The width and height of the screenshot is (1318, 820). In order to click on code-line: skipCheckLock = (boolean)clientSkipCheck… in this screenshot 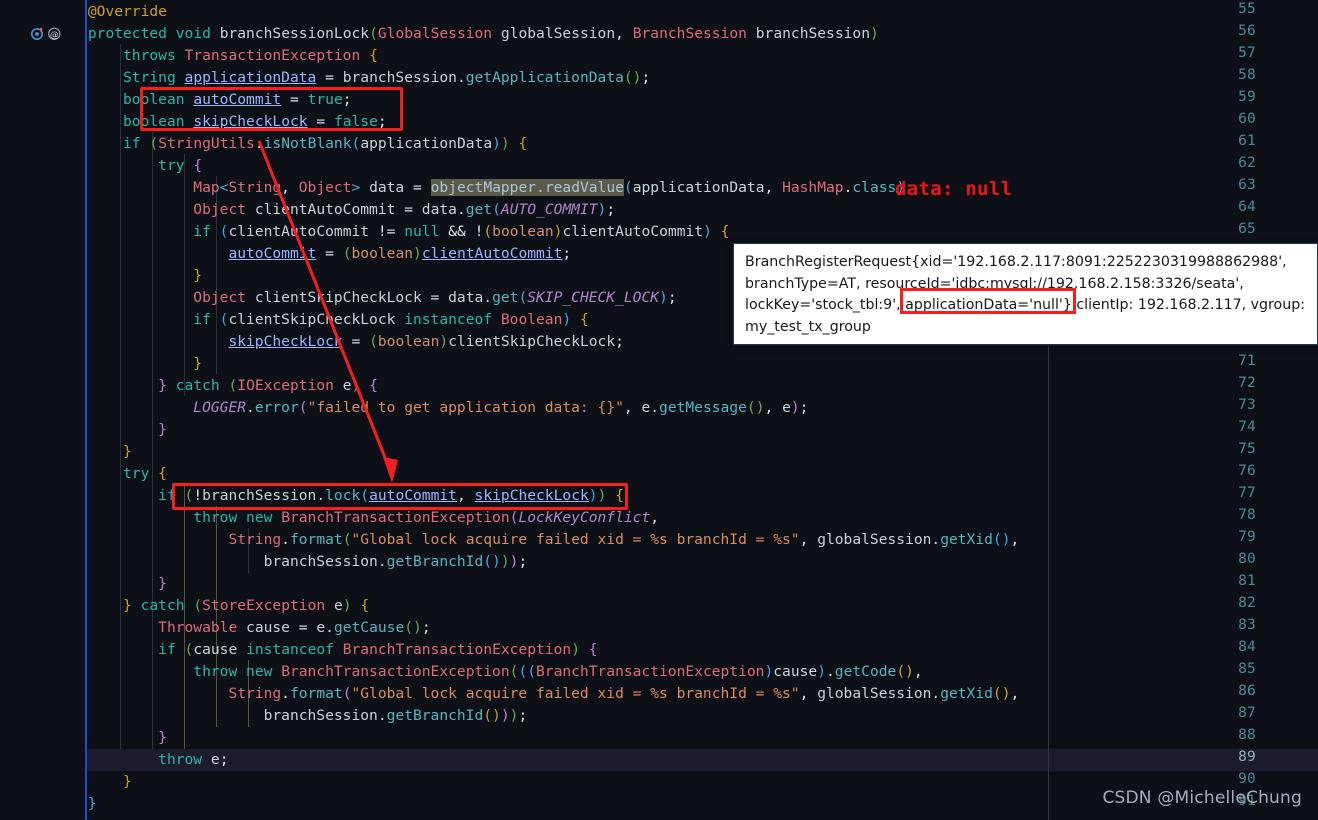, I will do `click(311, 342)`.